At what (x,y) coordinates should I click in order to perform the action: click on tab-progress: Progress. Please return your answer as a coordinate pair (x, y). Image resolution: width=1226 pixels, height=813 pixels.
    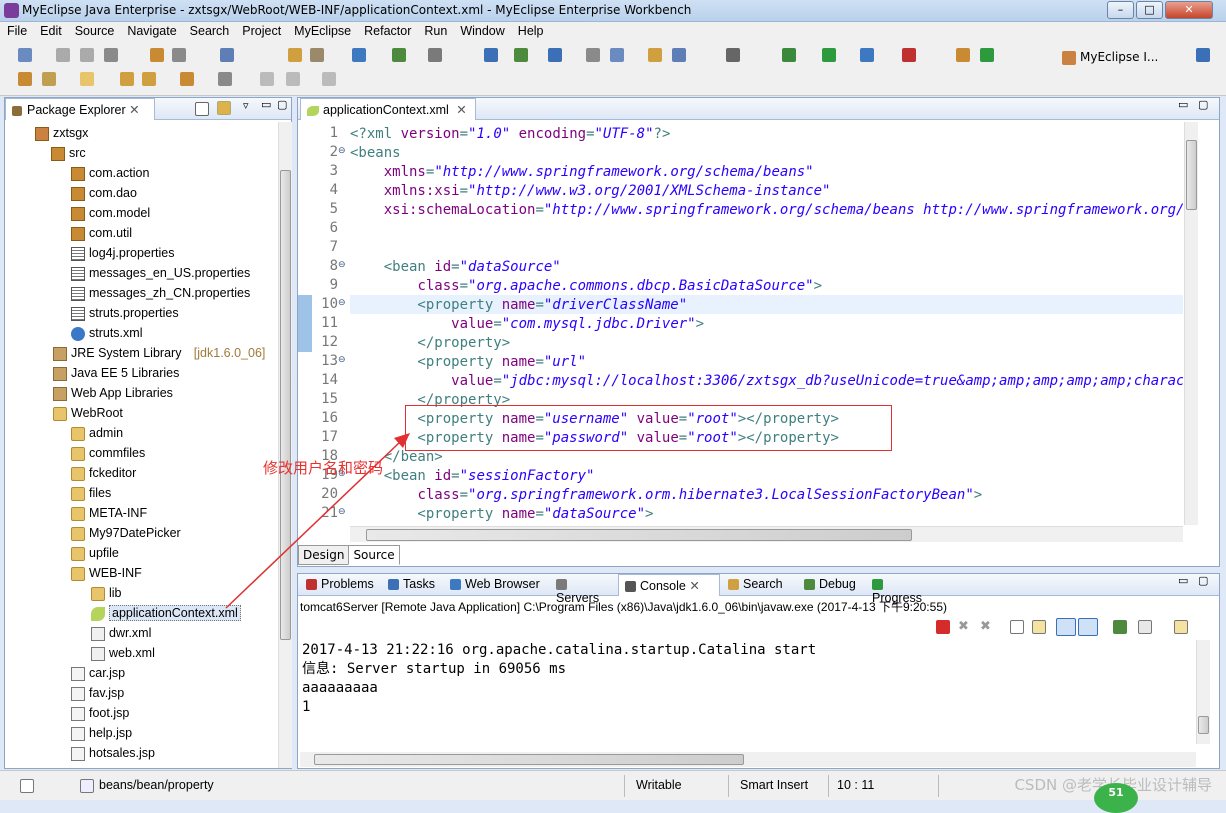
    Looking at the image, I should click on (904, 589).